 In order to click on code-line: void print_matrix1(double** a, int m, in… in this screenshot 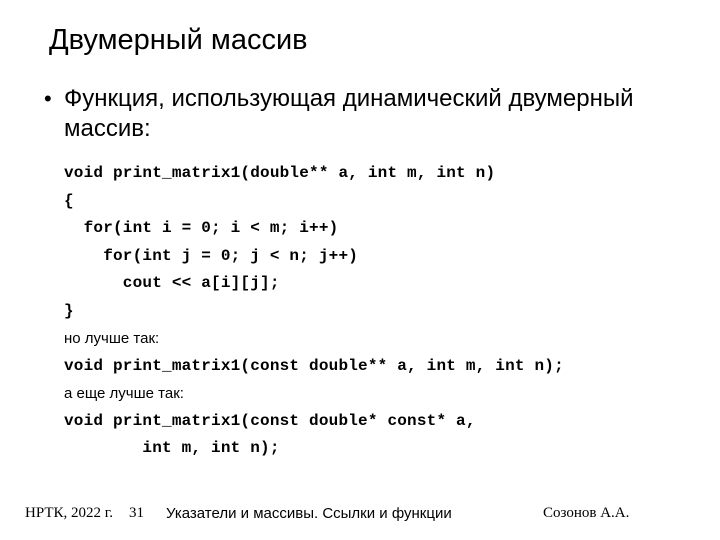, I will do `click(280, 173)`.